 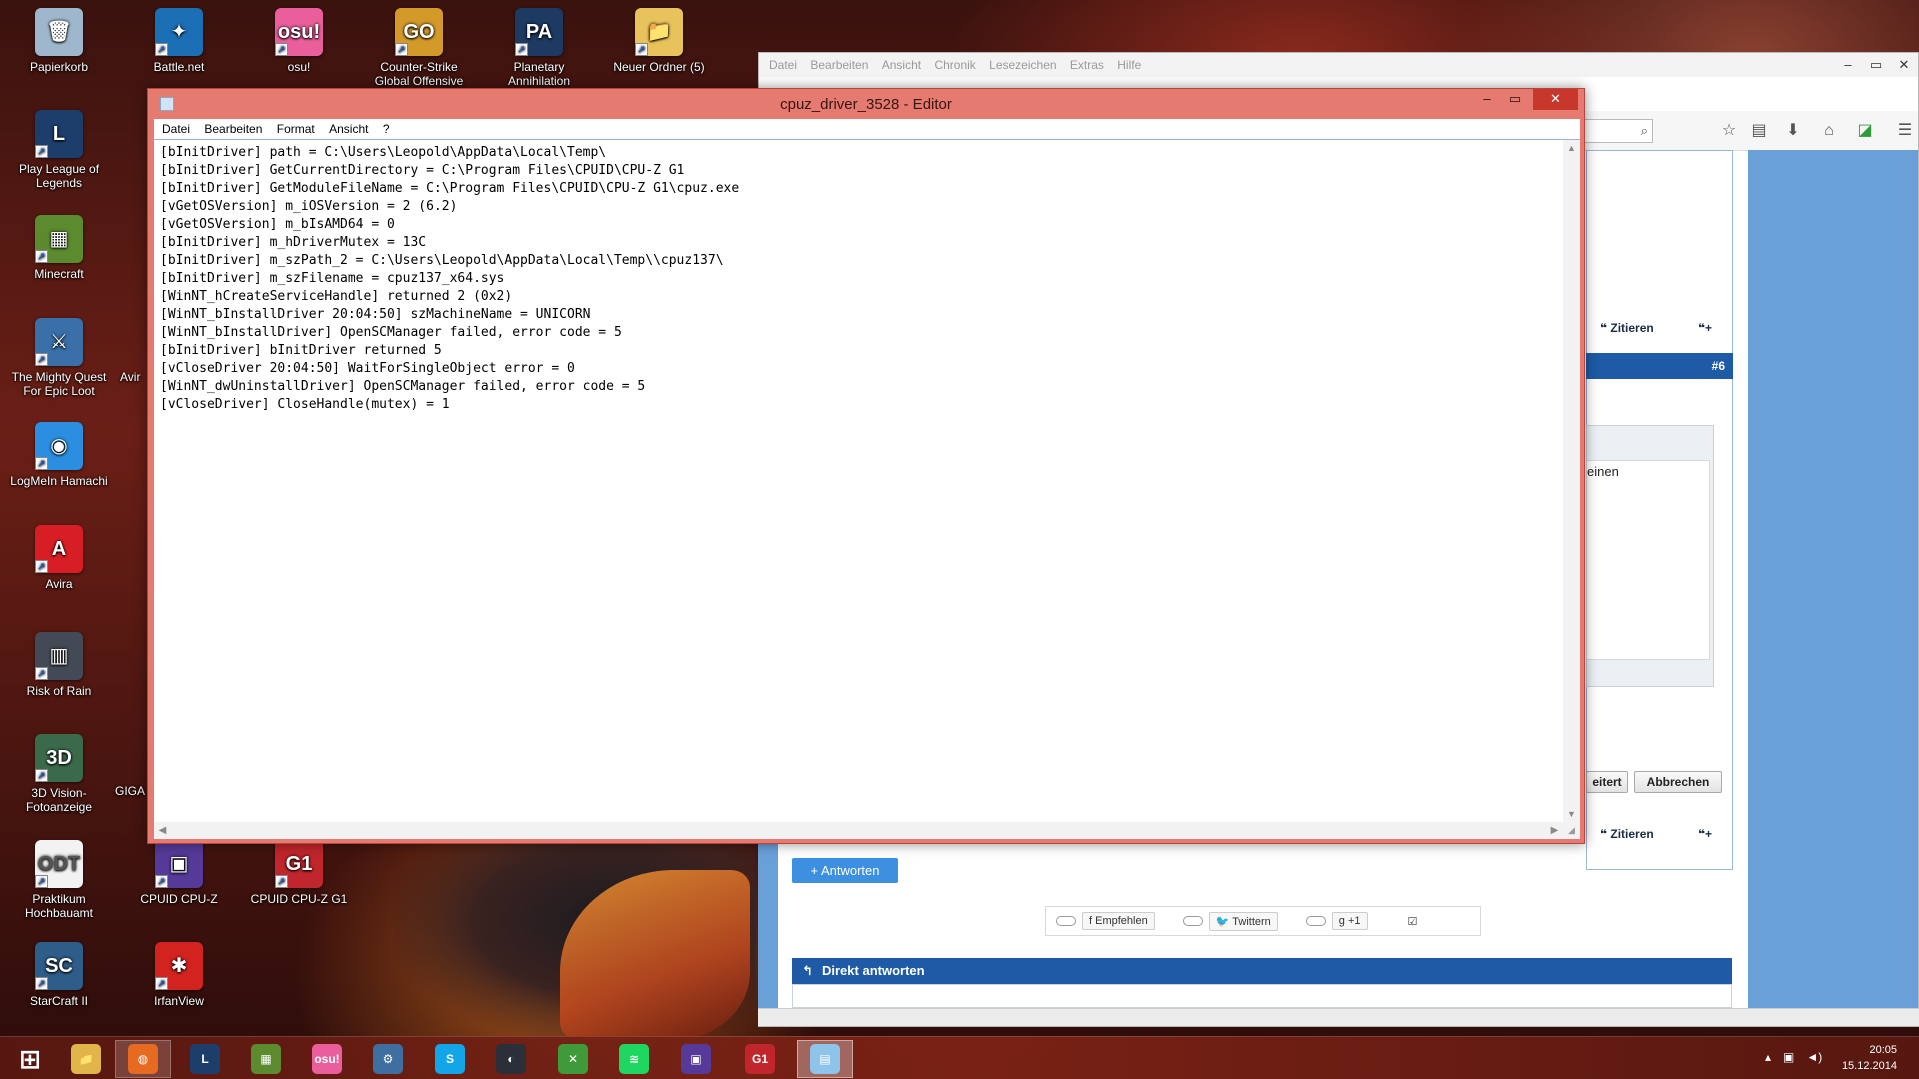 I want to click on taskbar-steam-settings: ⚙, so click(x=388, y=1059).